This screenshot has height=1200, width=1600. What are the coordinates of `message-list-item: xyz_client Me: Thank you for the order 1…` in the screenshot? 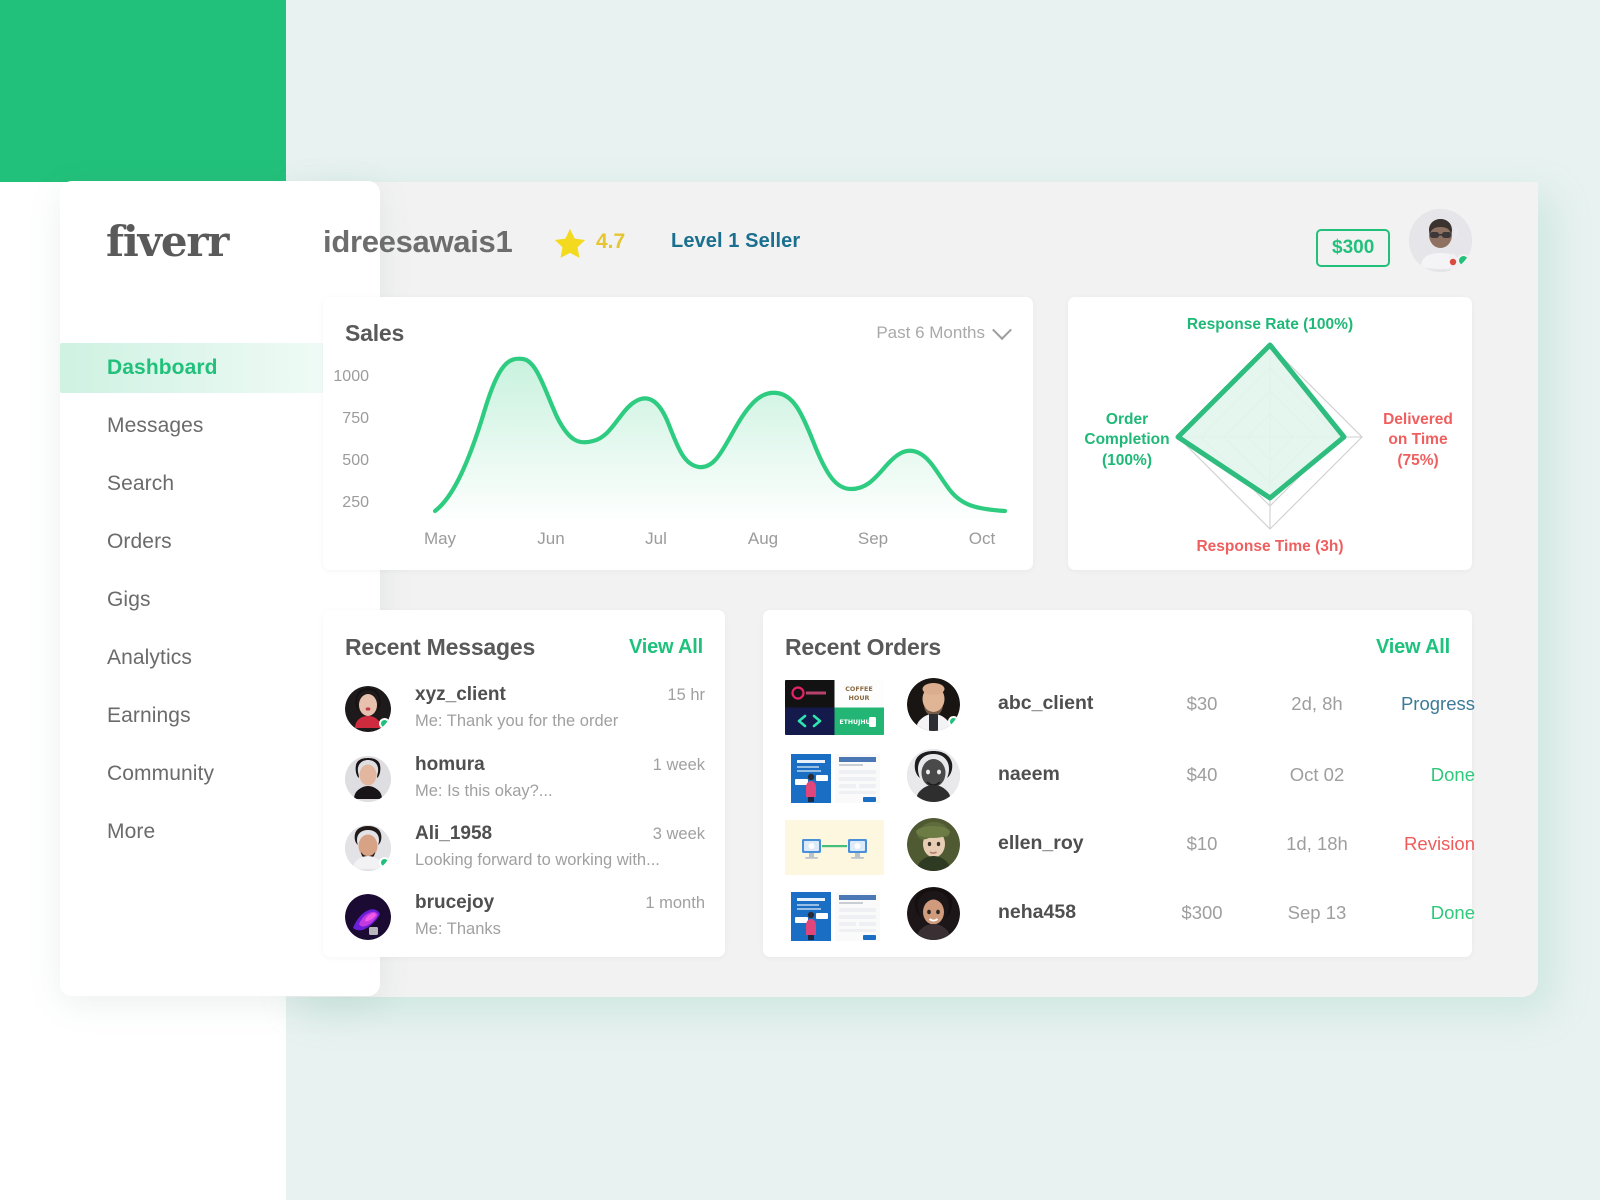 It's located at (525, 715).